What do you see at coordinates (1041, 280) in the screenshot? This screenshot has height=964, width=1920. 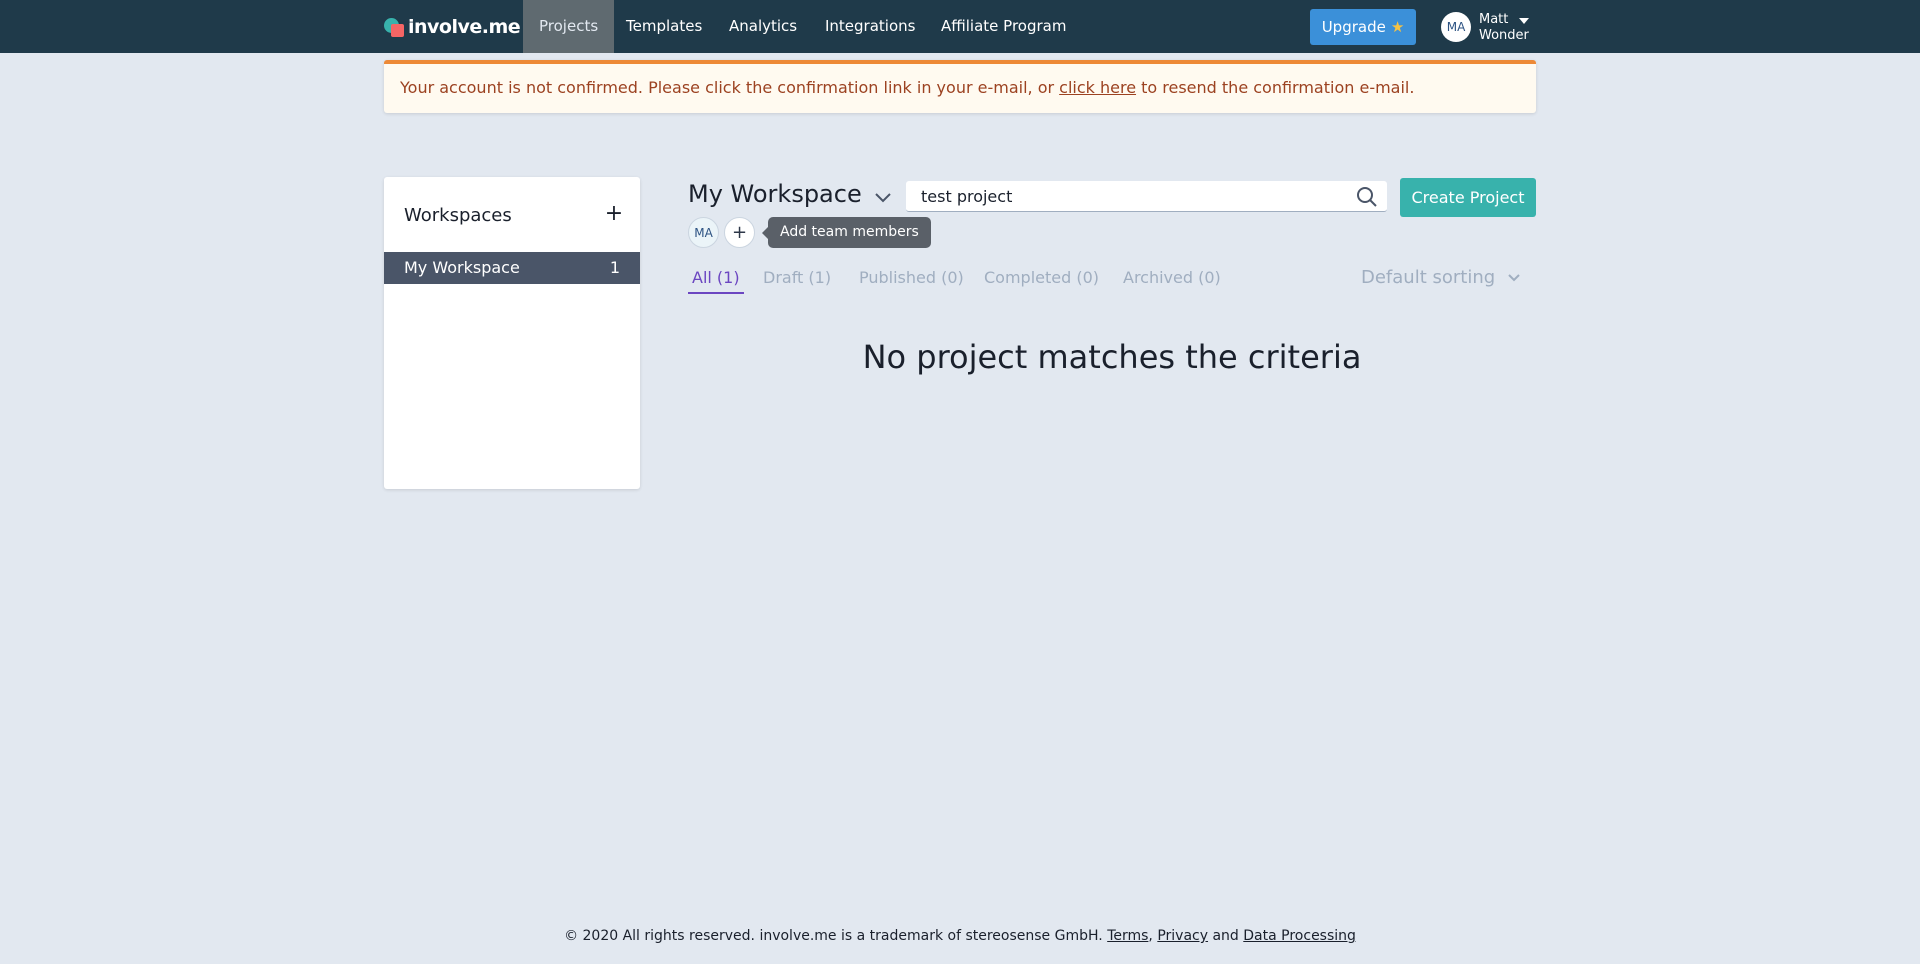 I see `tab-completed: Completed (0)` at bounding box center [1041, 280].